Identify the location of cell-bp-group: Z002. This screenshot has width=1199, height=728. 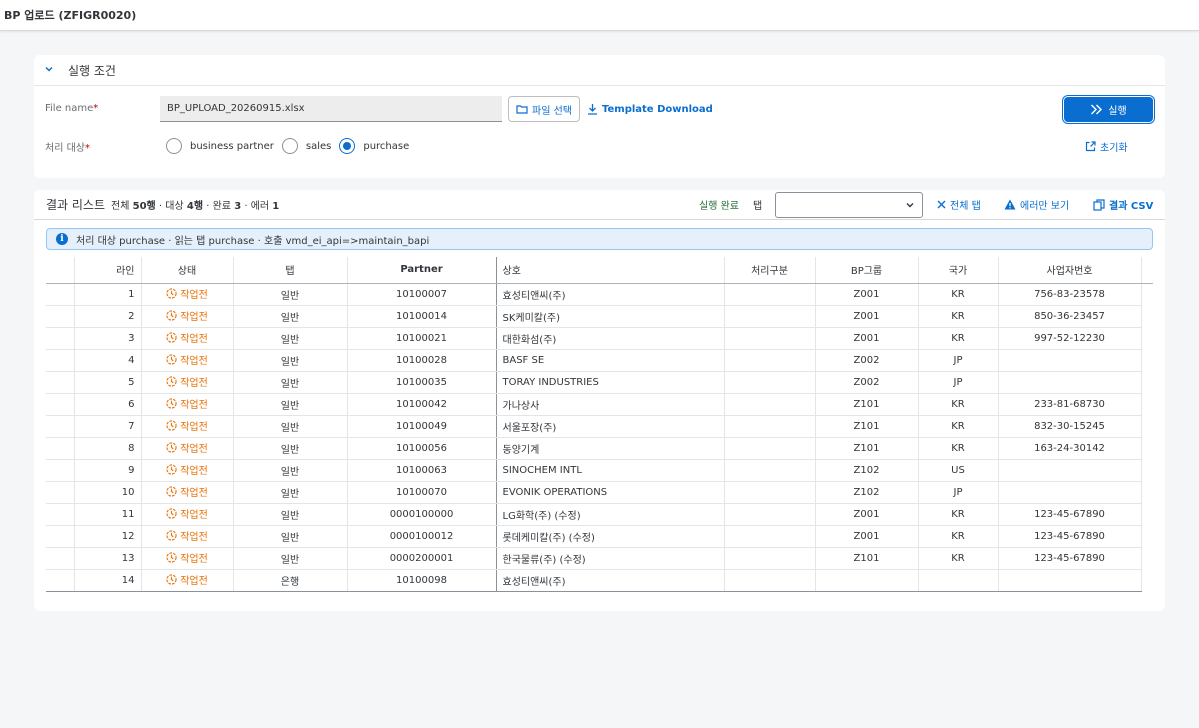
(867, 360).